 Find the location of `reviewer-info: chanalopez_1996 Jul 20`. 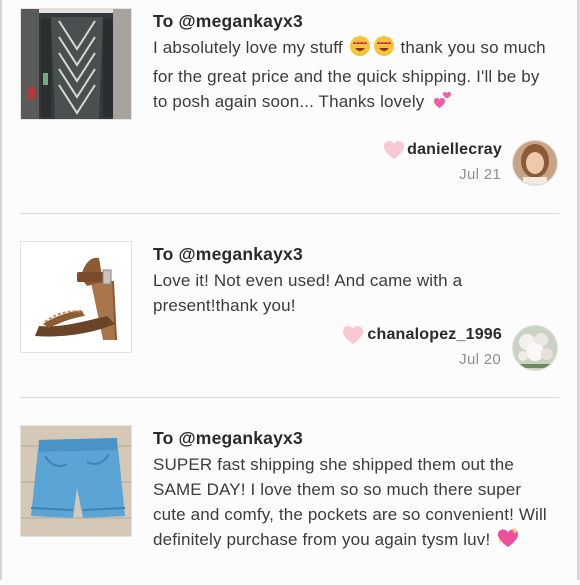

reviewer-info: chanalopez_1996 Jul 20 is located at coordinates (428, 351).